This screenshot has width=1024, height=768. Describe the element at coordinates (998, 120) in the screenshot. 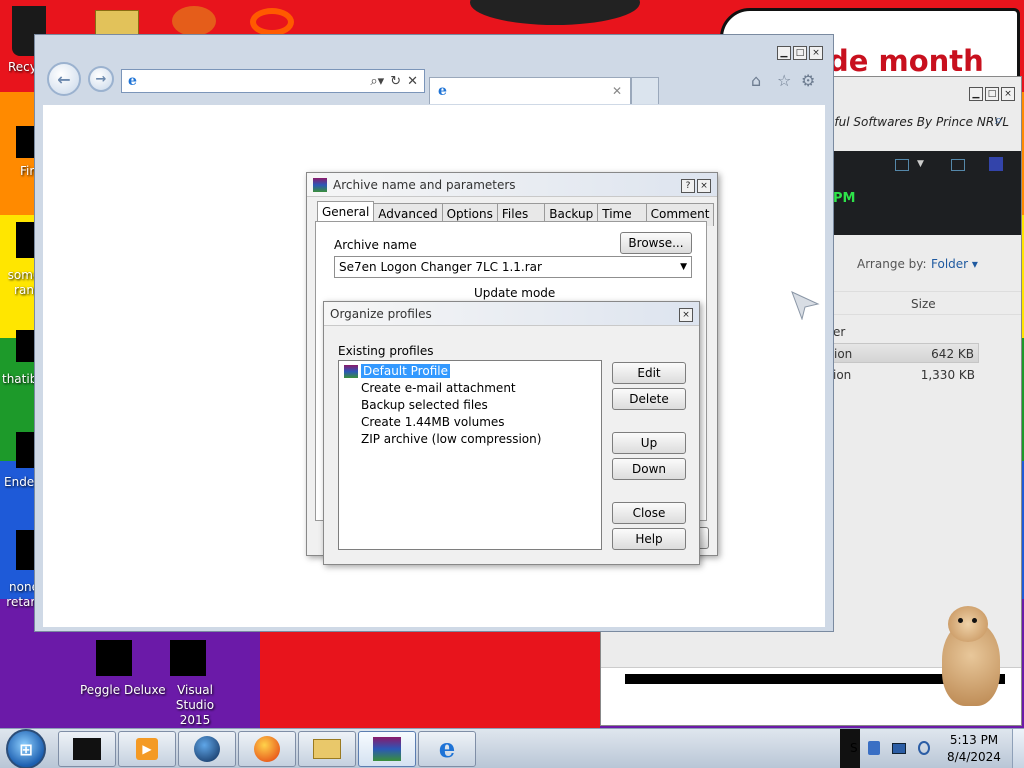

I see `search-icon: ⌕` at that location.